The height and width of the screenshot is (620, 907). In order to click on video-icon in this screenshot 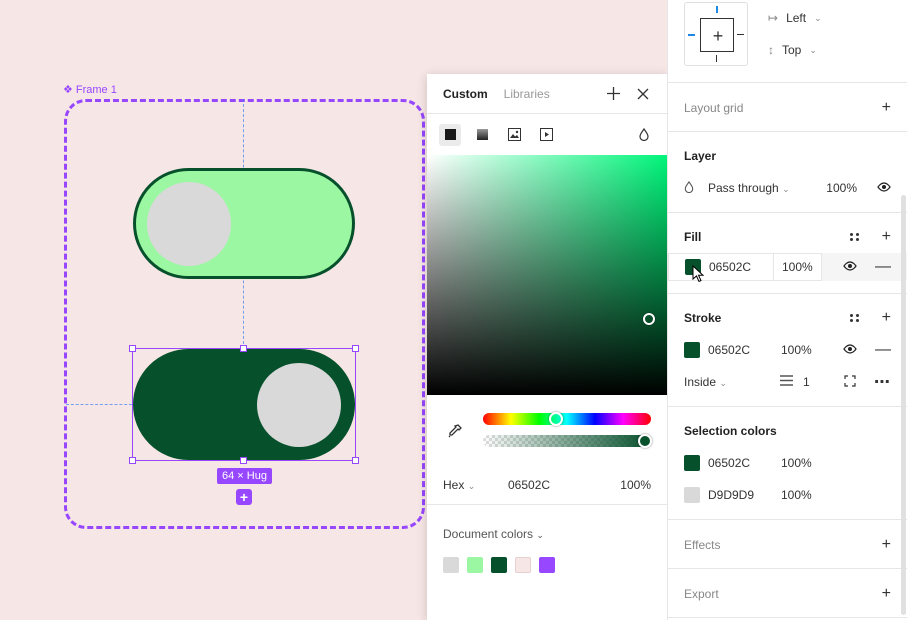, I will do `click(546, 134)`.